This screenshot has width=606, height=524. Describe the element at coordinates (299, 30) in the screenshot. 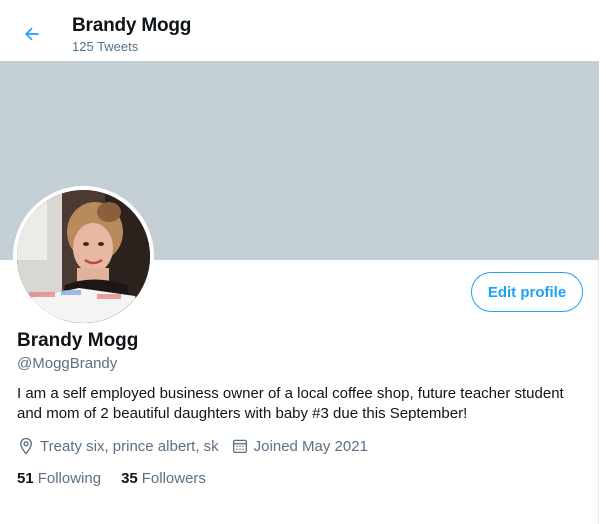

I see `profile-header: Brandy Mogg 125 Tweets` at that location.